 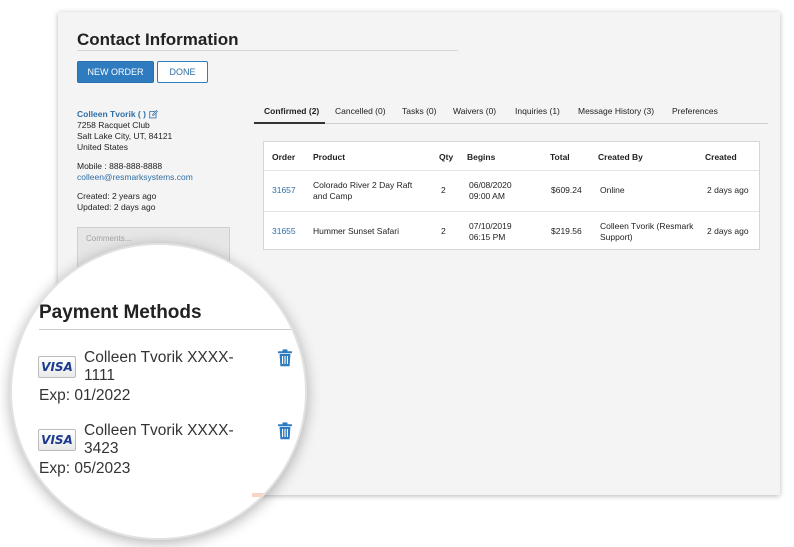 I want to click on tab-inquiries: Inquiries (1), so click(x=537, y=111).